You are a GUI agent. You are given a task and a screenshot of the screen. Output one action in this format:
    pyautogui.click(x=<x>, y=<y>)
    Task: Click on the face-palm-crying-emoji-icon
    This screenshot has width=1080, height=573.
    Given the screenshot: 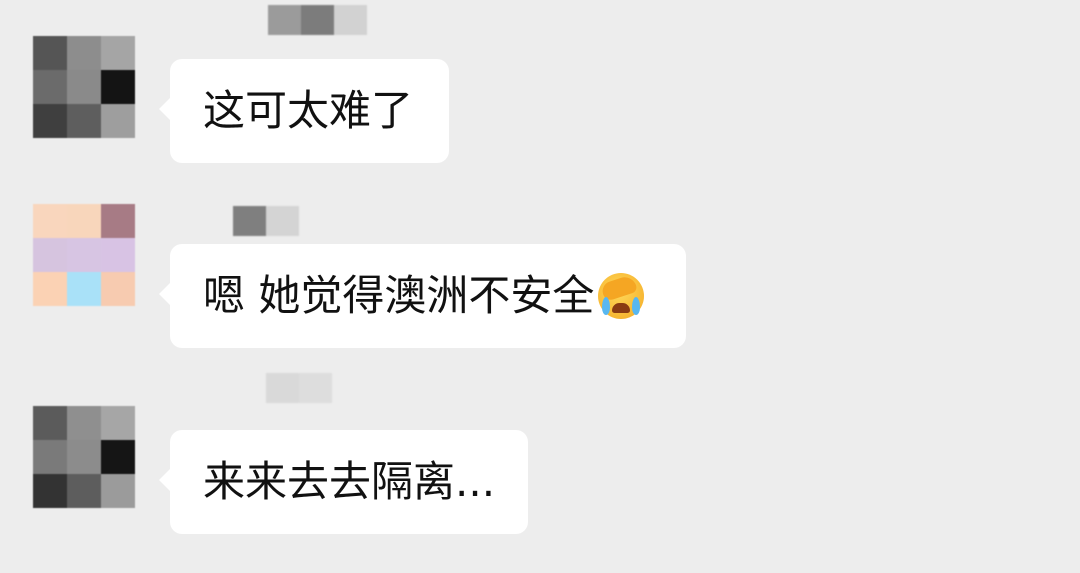 What is the action you would take?
    pyautogui.click(x=621, y=296)
    